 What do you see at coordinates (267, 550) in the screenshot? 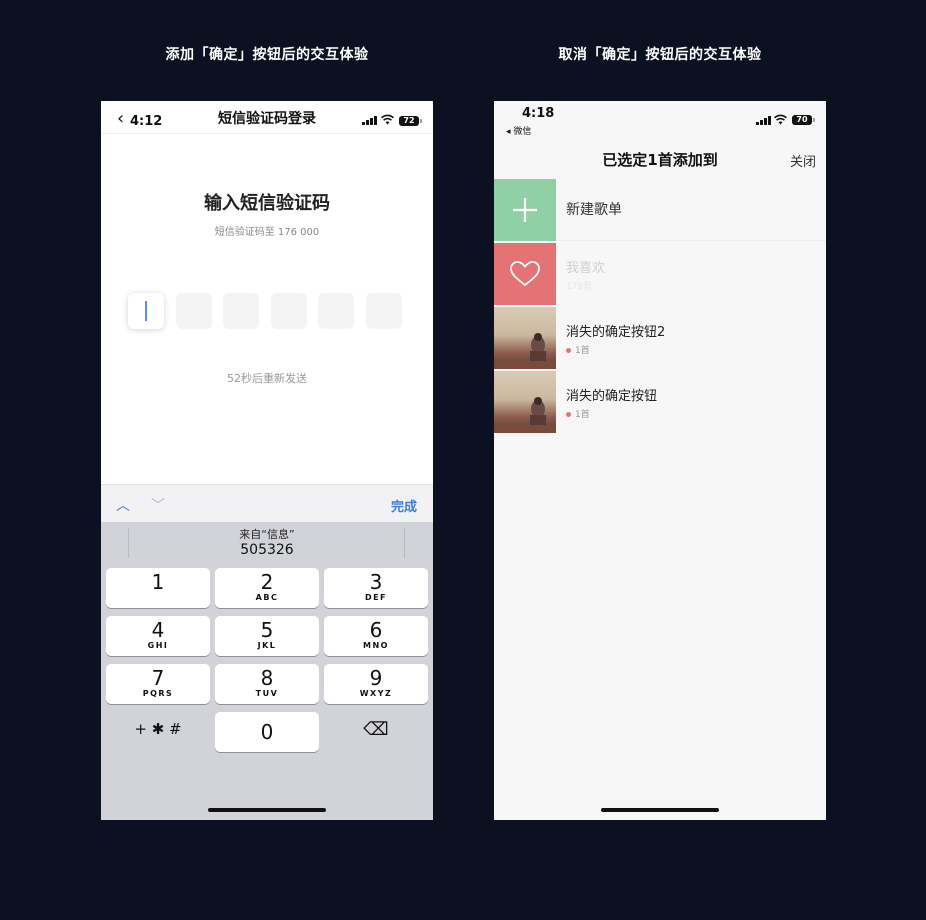
I see `suggestion-code: 505326` at bounding box center [267, 550].